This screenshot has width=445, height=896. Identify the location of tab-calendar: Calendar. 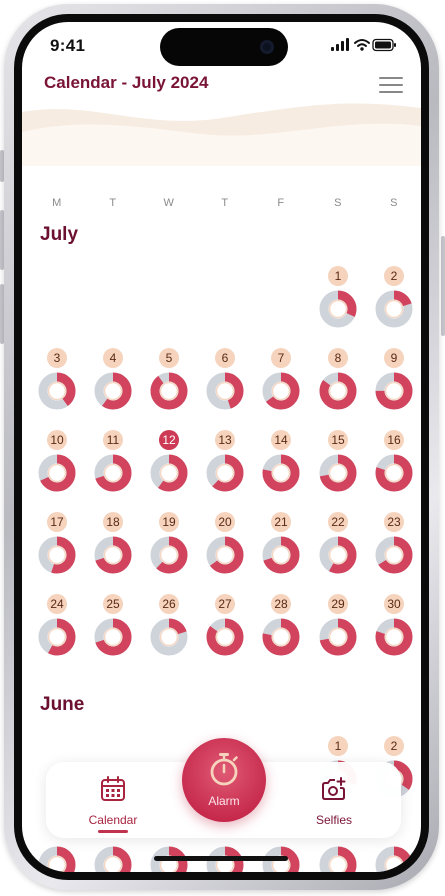
(113, 800).